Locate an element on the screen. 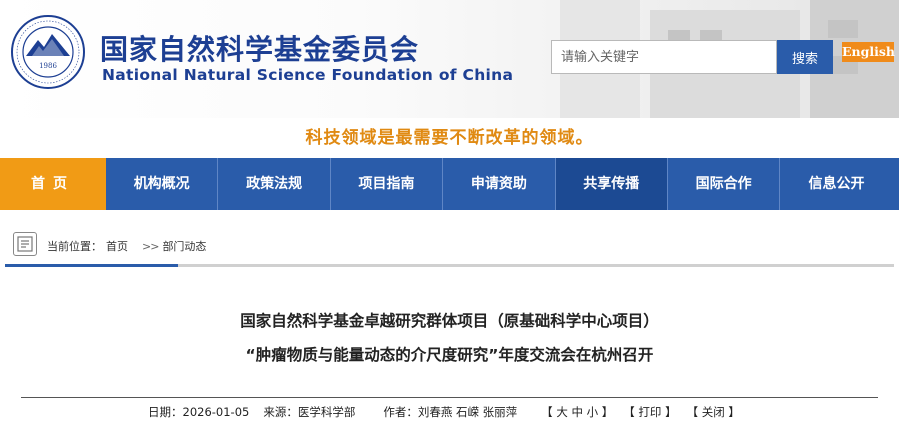 The height and width of the screenshot is (424, 899). header-building-bg is located at coordinates (843, 29).